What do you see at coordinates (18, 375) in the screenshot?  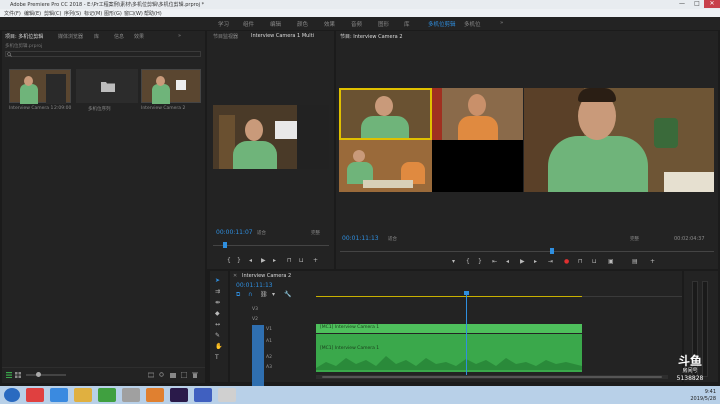 I see `icon-view-icon` at bounding box center [18, 375].